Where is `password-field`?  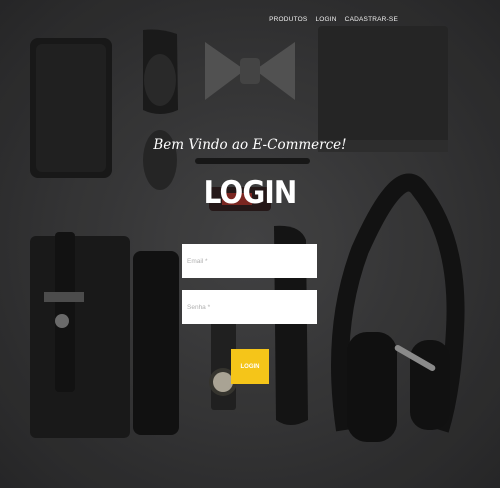
password-field is located at coordinates (249, 307).